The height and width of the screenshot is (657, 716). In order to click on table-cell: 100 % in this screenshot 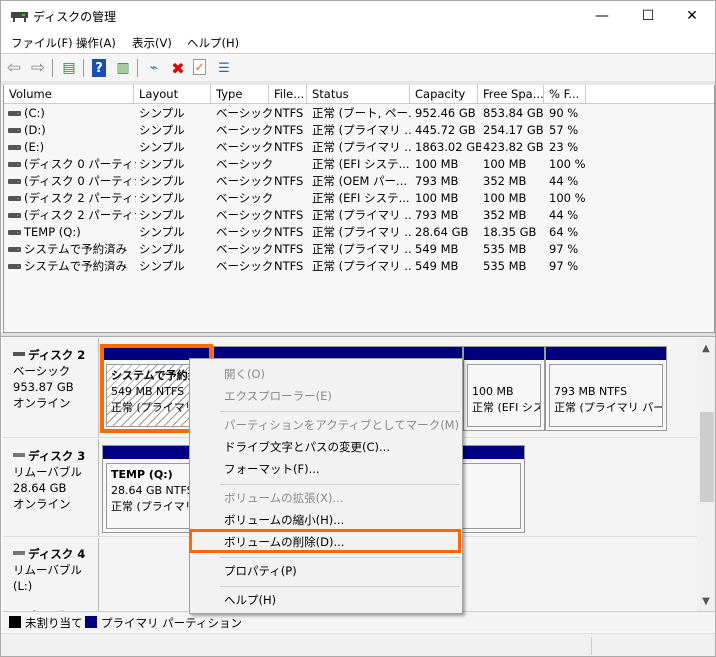, I will do `click(567, 164)`.